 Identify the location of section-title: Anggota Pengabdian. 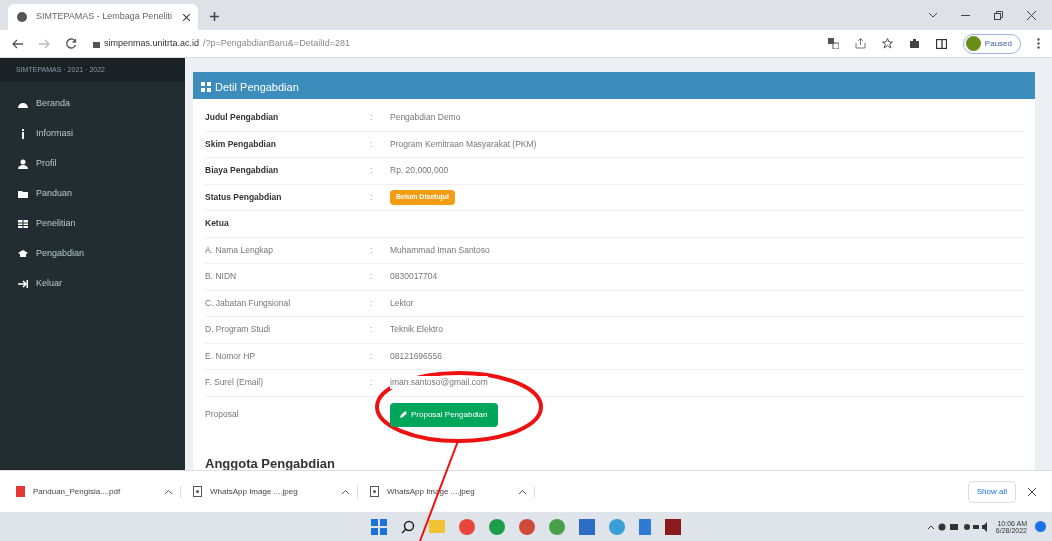
(270, 463).